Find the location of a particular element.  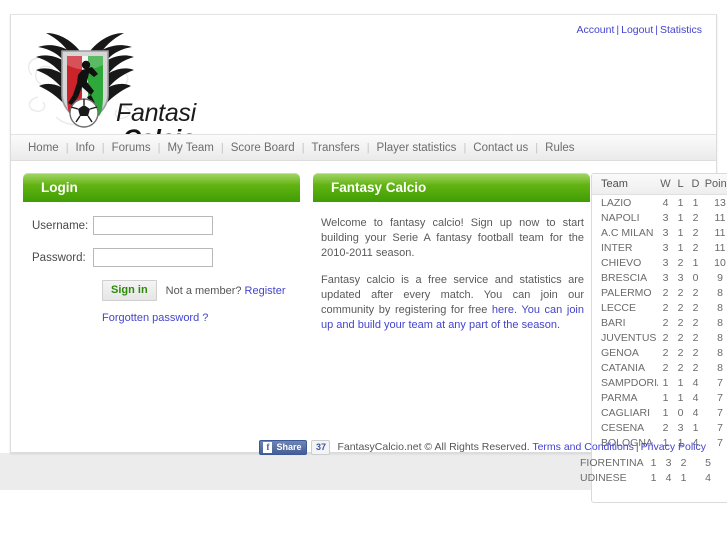

table-row: PALERMO 2 2 2 8 is located at coordinates (659, 292).